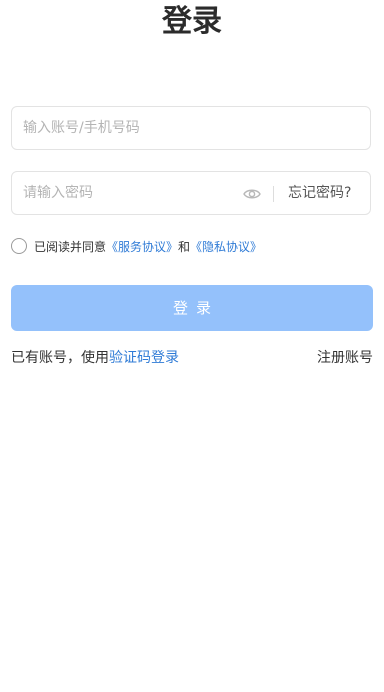 This screenshot has height=692, width=384. Describe the element at coordinates (60, 358) in the screenshot. I see `sms-login-prefix: 已有账号，使用` at that location.